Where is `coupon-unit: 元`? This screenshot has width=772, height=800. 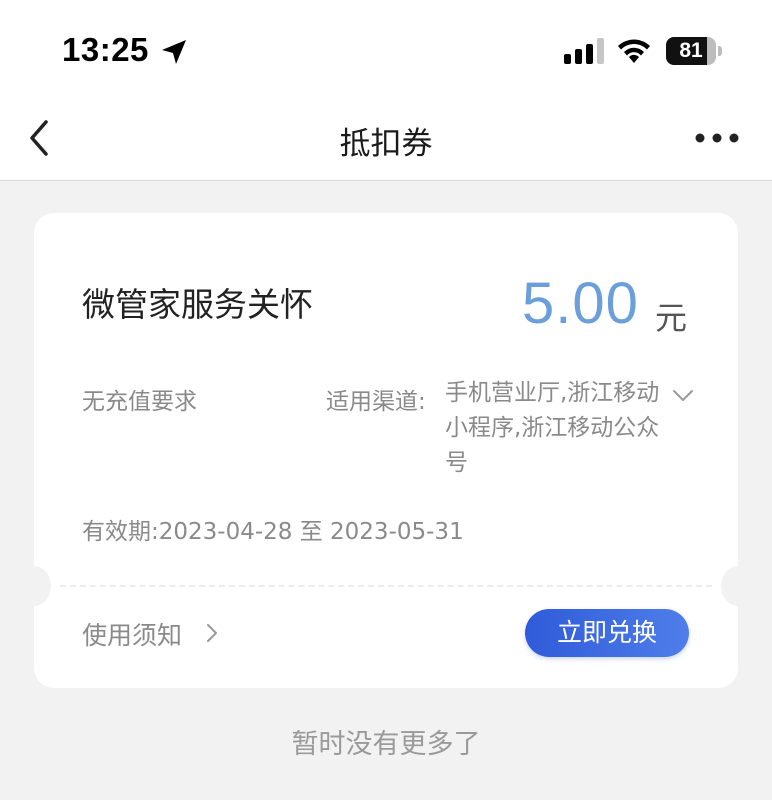 coupon-unit: 元 is located at coordinates (671, 318).